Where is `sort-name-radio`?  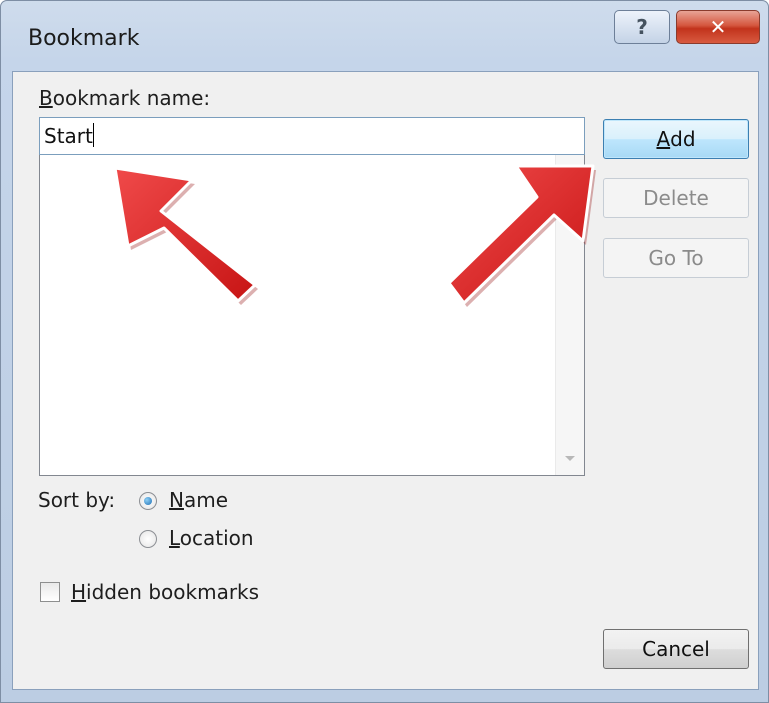 sort-name-radio is located at coordinates (148, 501).